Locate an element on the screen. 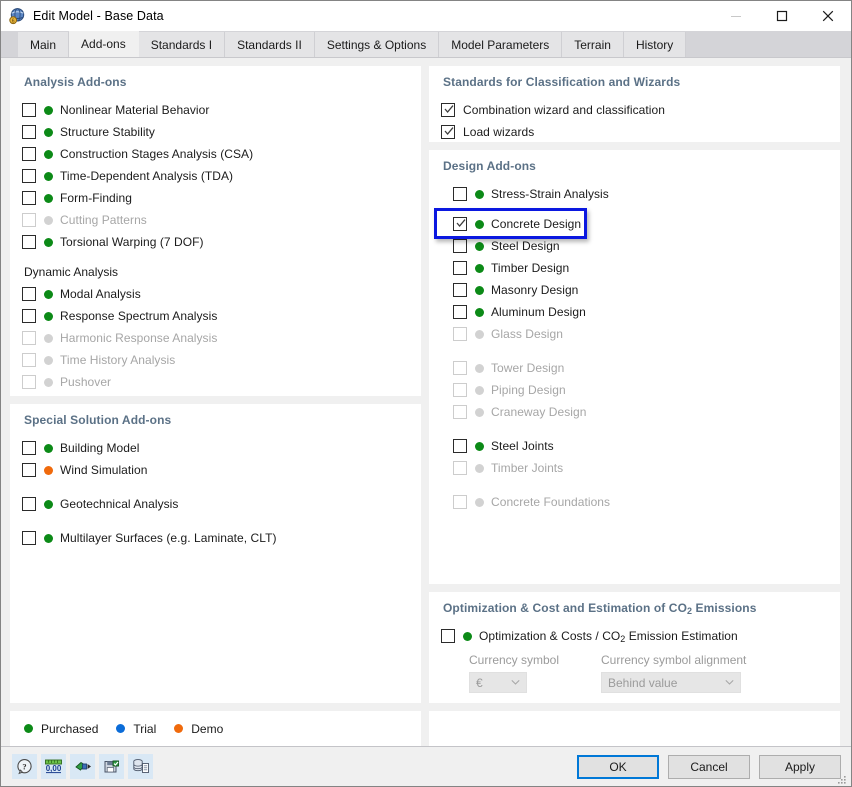  cancel-button: Cancel is located at coordinates (709, 766).